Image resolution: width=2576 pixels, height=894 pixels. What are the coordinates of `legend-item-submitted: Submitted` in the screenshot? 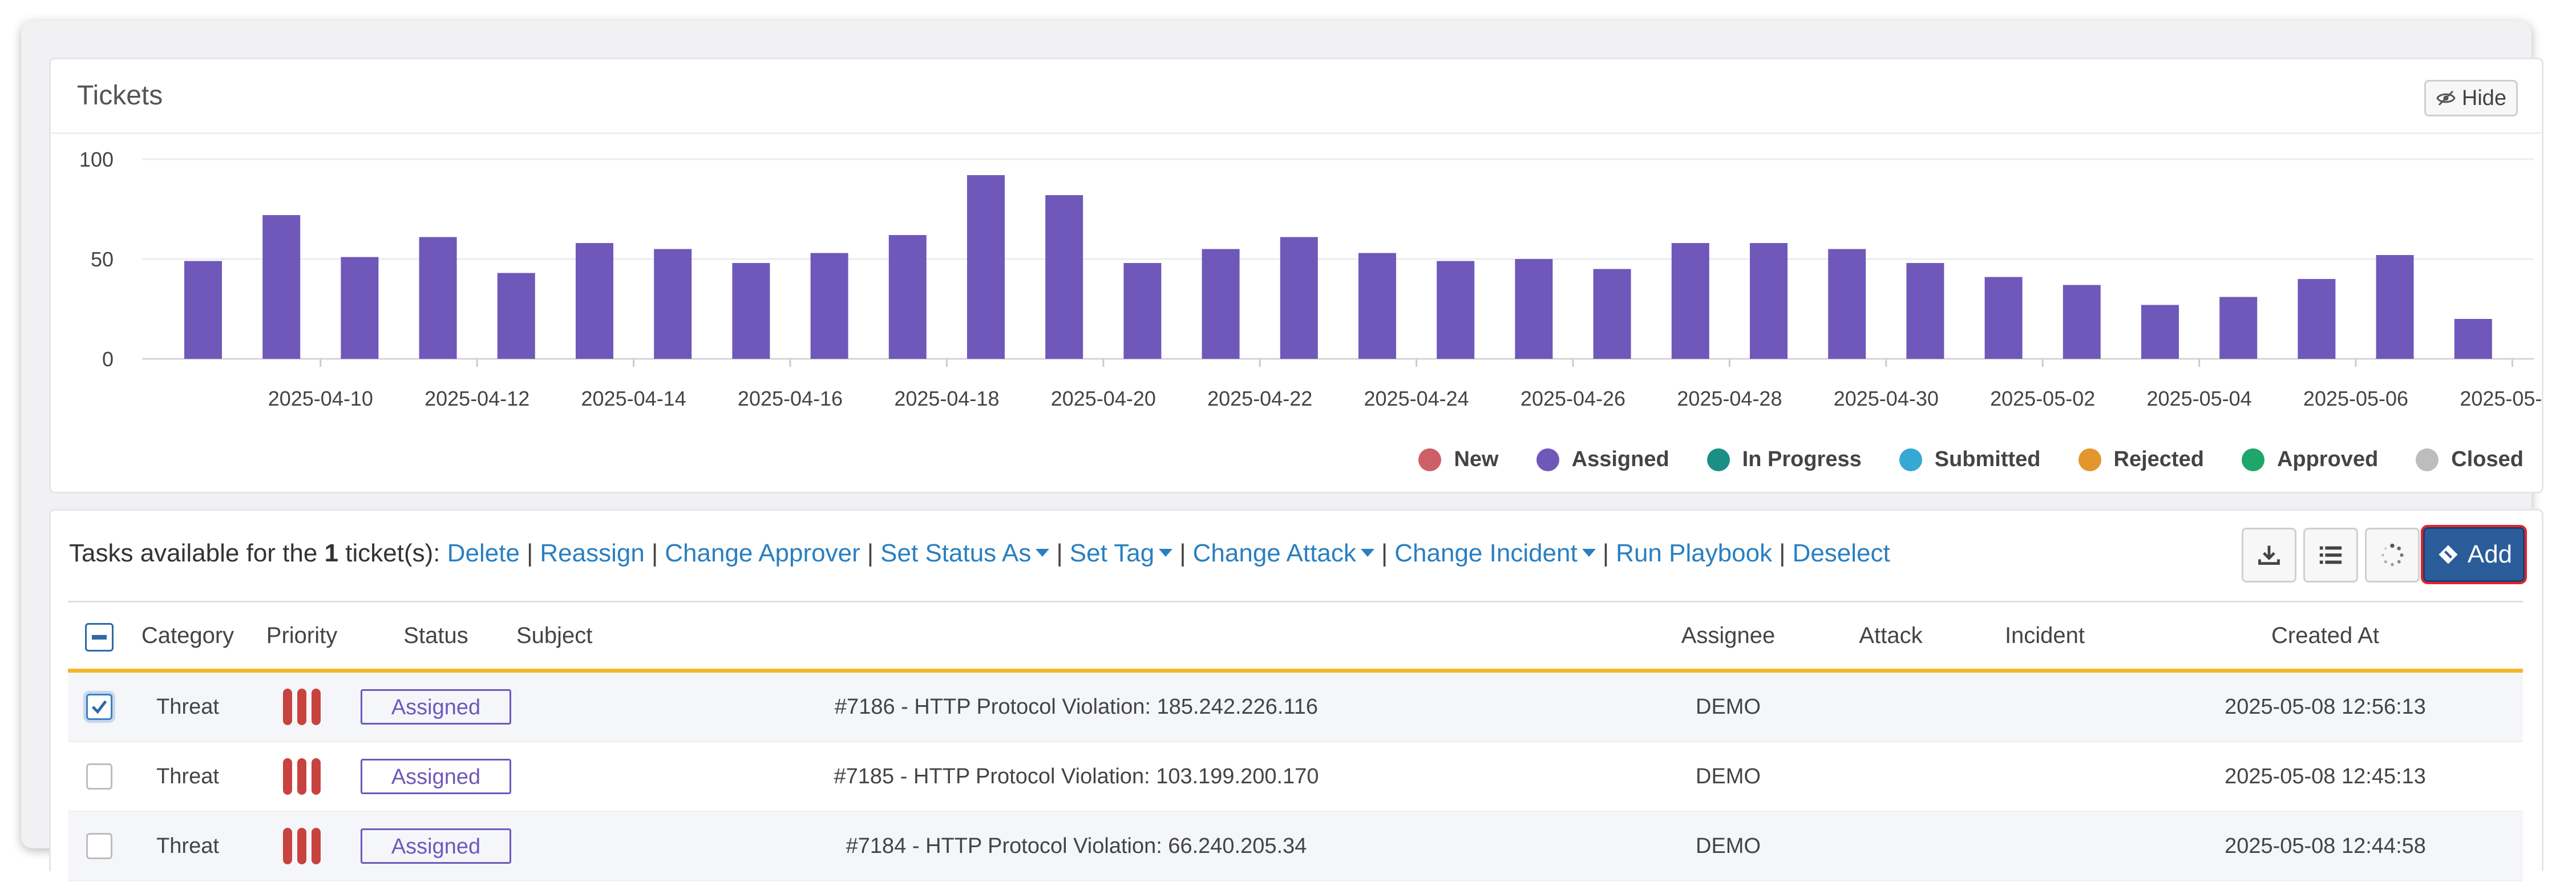 It's located at (1970, 459).